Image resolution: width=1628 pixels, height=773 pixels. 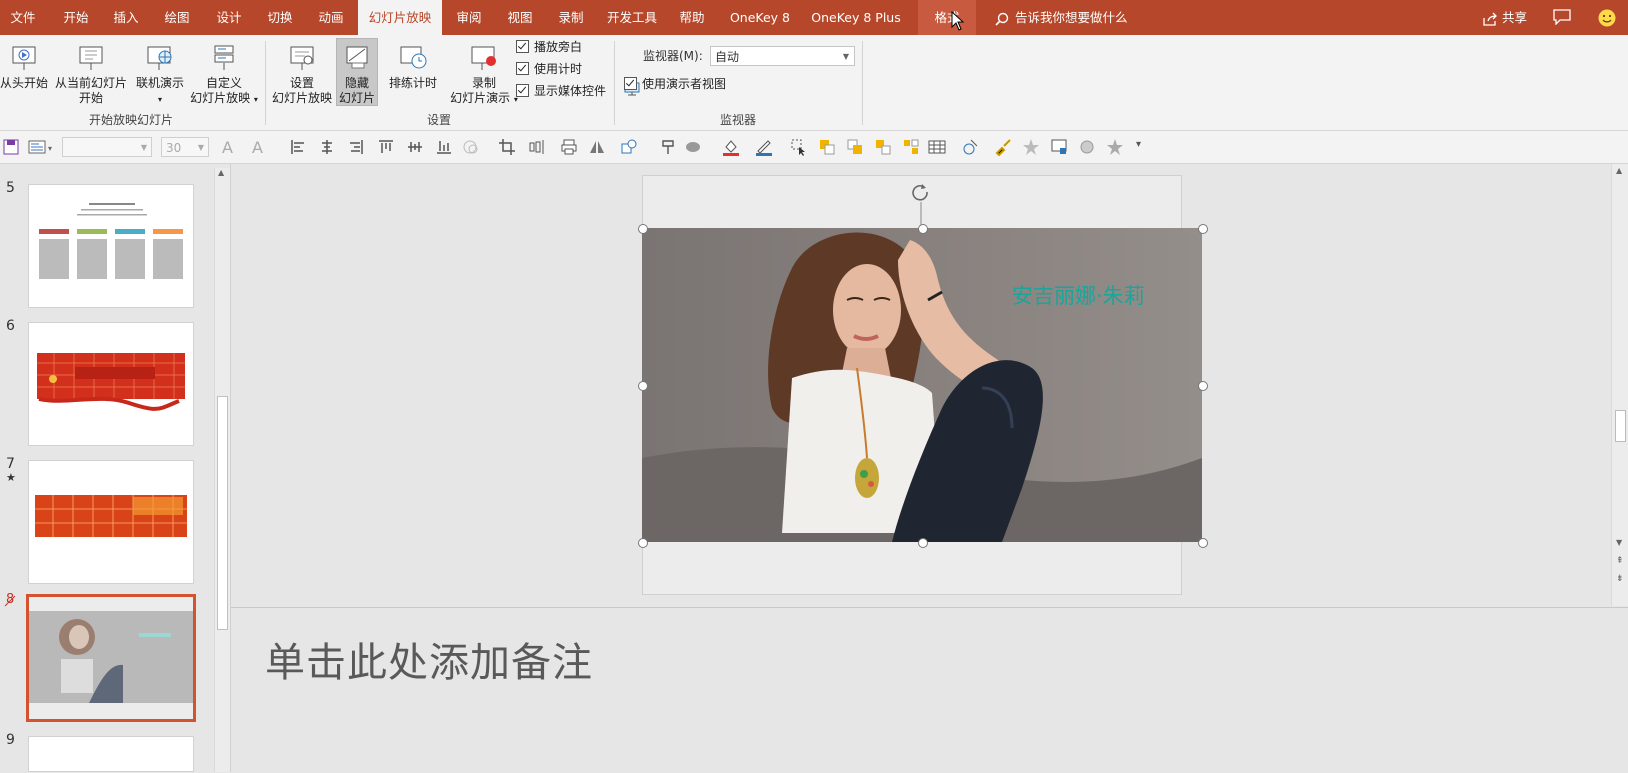 I want to click on presenter-view-label: 使用演示者视图, so click(x=684, y=84).